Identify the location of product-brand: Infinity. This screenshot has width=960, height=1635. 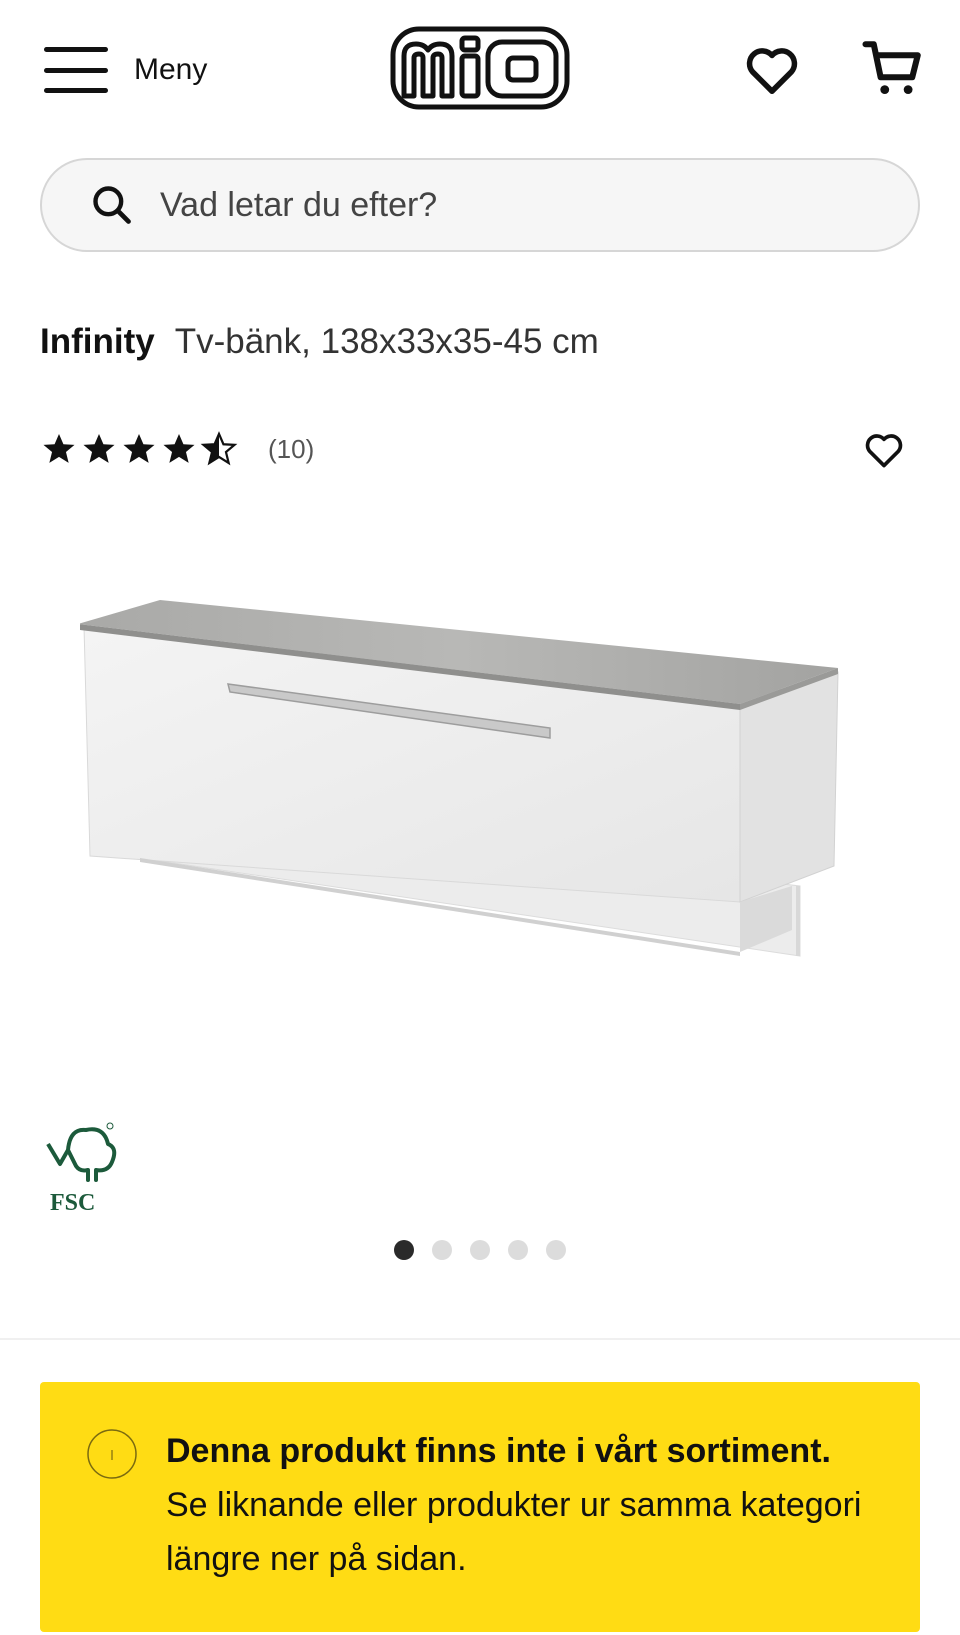
(97, 341).